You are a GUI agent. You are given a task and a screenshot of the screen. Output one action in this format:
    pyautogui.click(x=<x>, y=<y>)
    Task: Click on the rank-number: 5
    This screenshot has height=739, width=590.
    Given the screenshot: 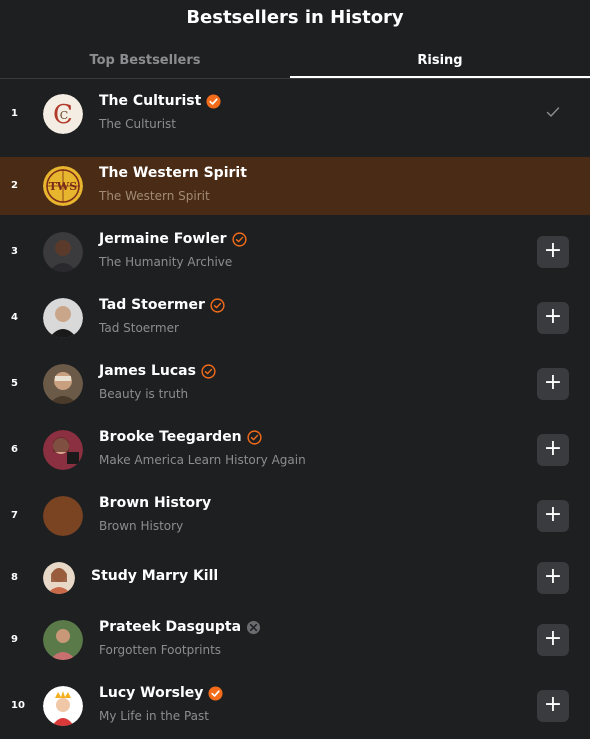 What is the action you would take?
    pyautogui.click(x=14, y=383)
    